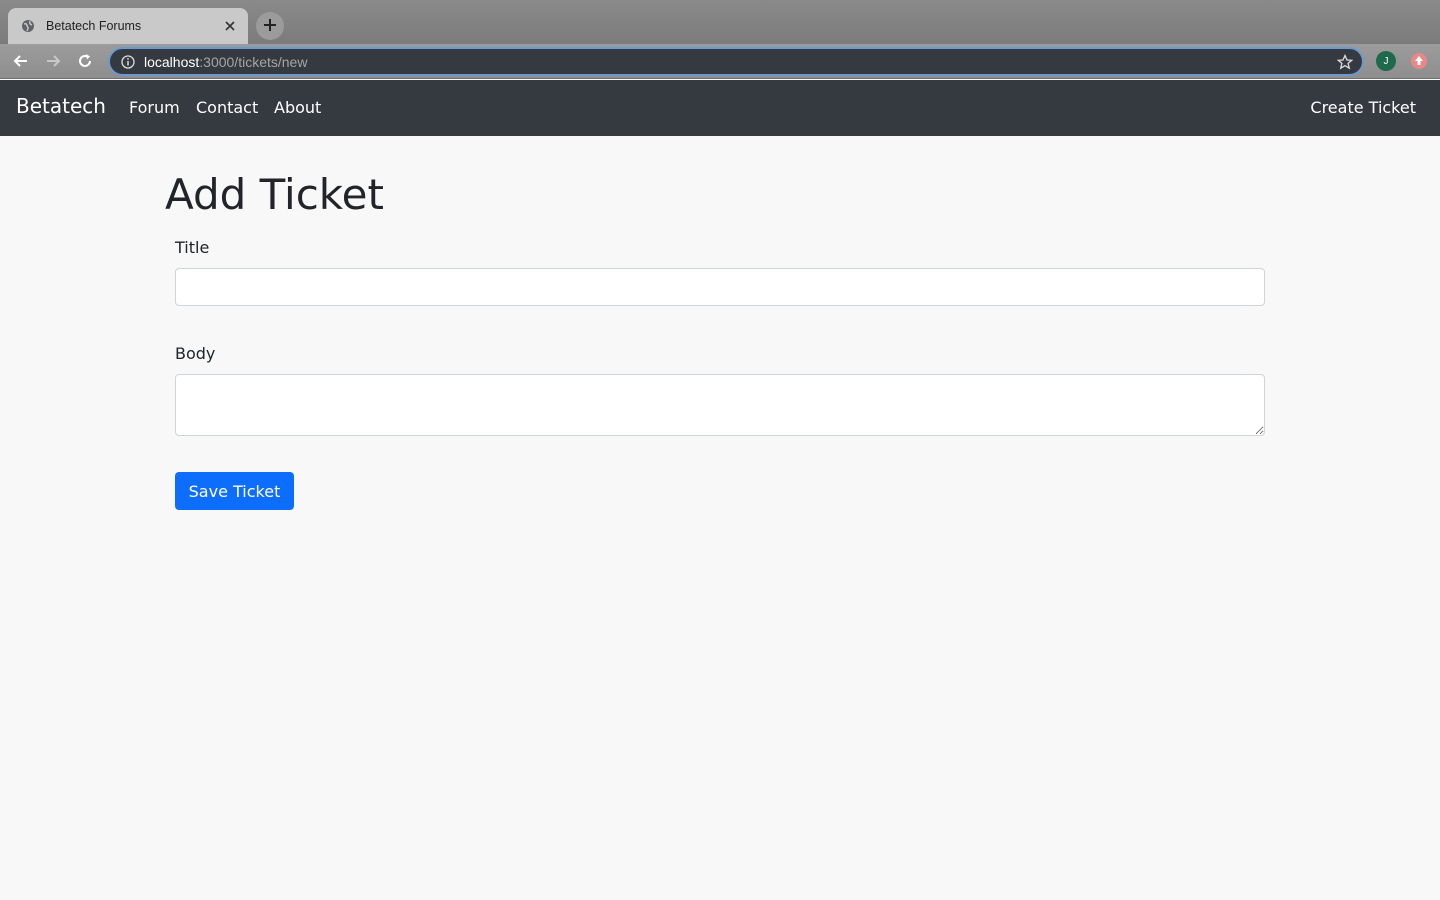 The width and height of the screenshot is (1440, 900). Describe the element at coordinates (720, 287) in the screenshot. I see `title-input` at that location.